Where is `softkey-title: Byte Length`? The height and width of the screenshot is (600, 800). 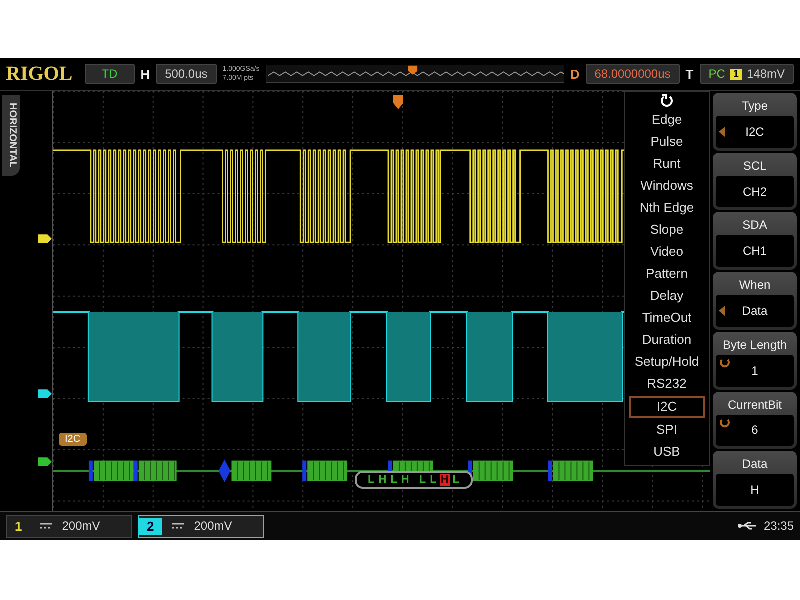 softkey-title: Byte Length is located at coordinates (755, 345).